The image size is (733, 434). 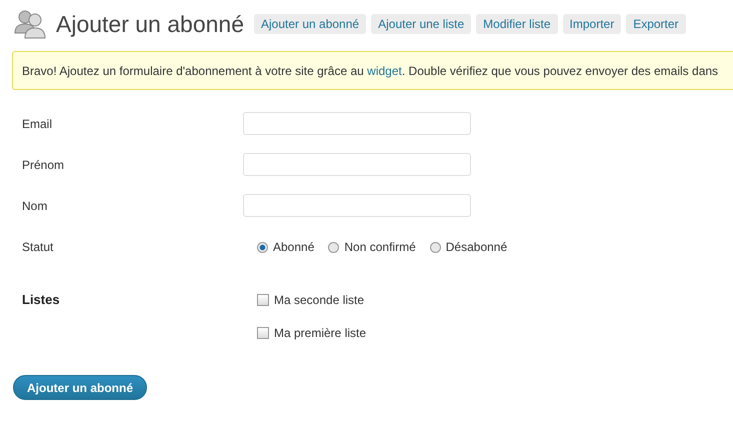 What do you see at coordinates (380, 300) in the screenshot?
I see `checkbox-option: Ma seconde liste` at bounding box center [380, 300].